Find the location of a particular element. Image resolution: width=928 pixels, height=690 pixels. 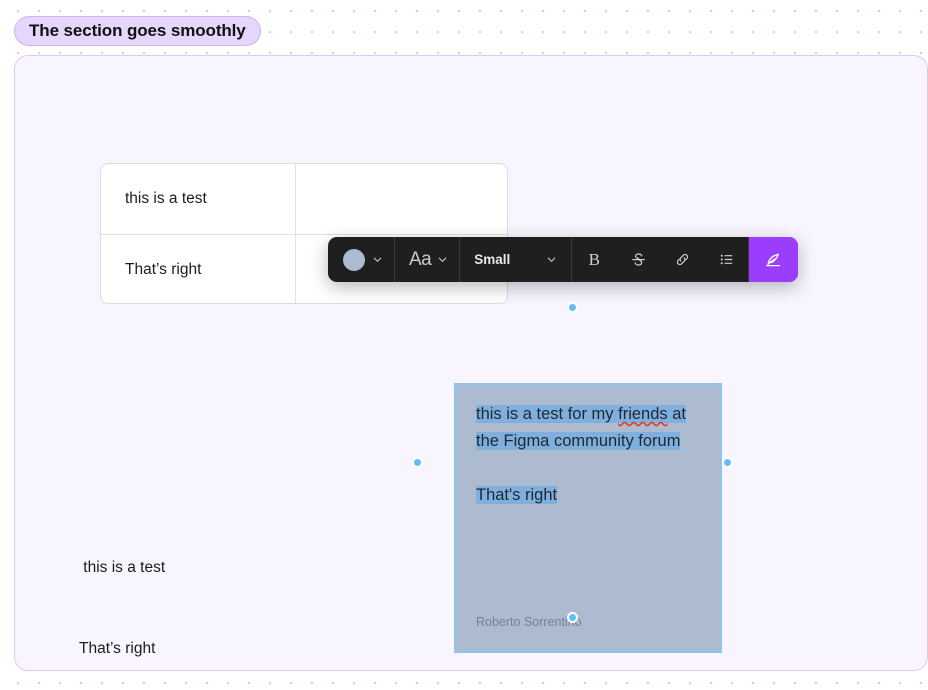

misspelled-word: friends is located at coordinates (643, 414).